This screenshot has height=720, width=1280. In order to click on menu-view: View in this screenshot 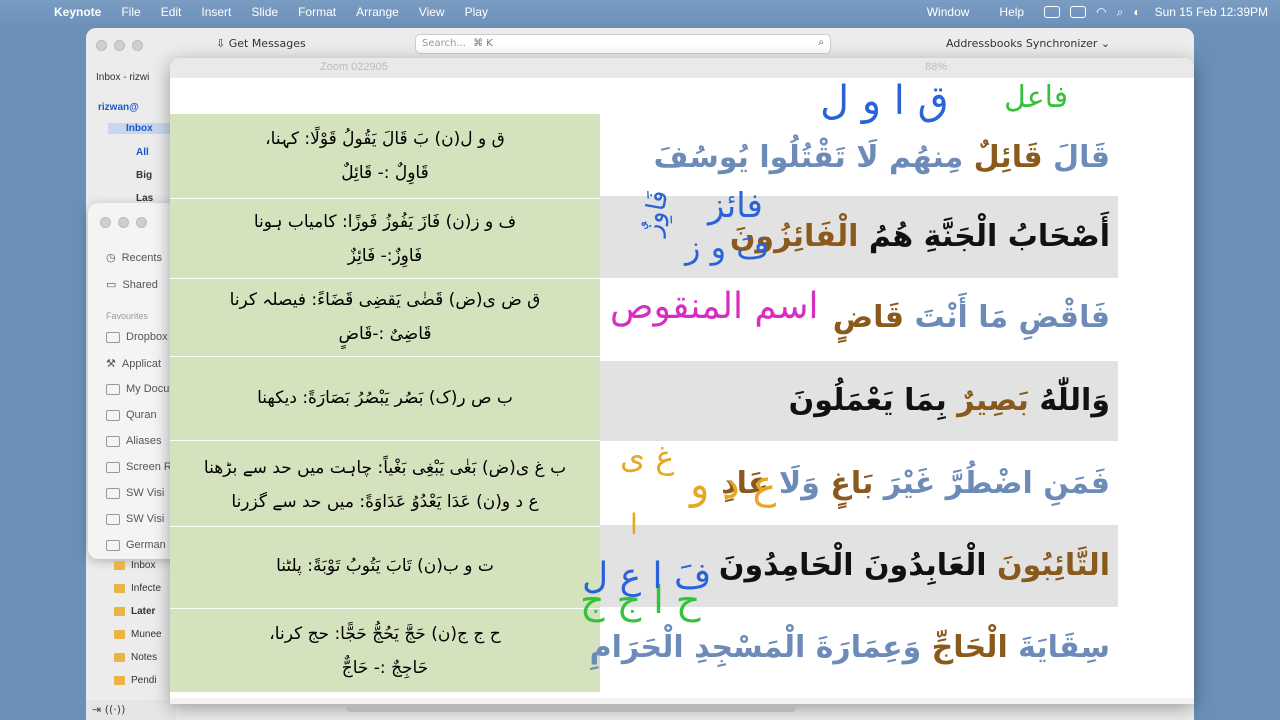, I will do `click(432, 12)`.